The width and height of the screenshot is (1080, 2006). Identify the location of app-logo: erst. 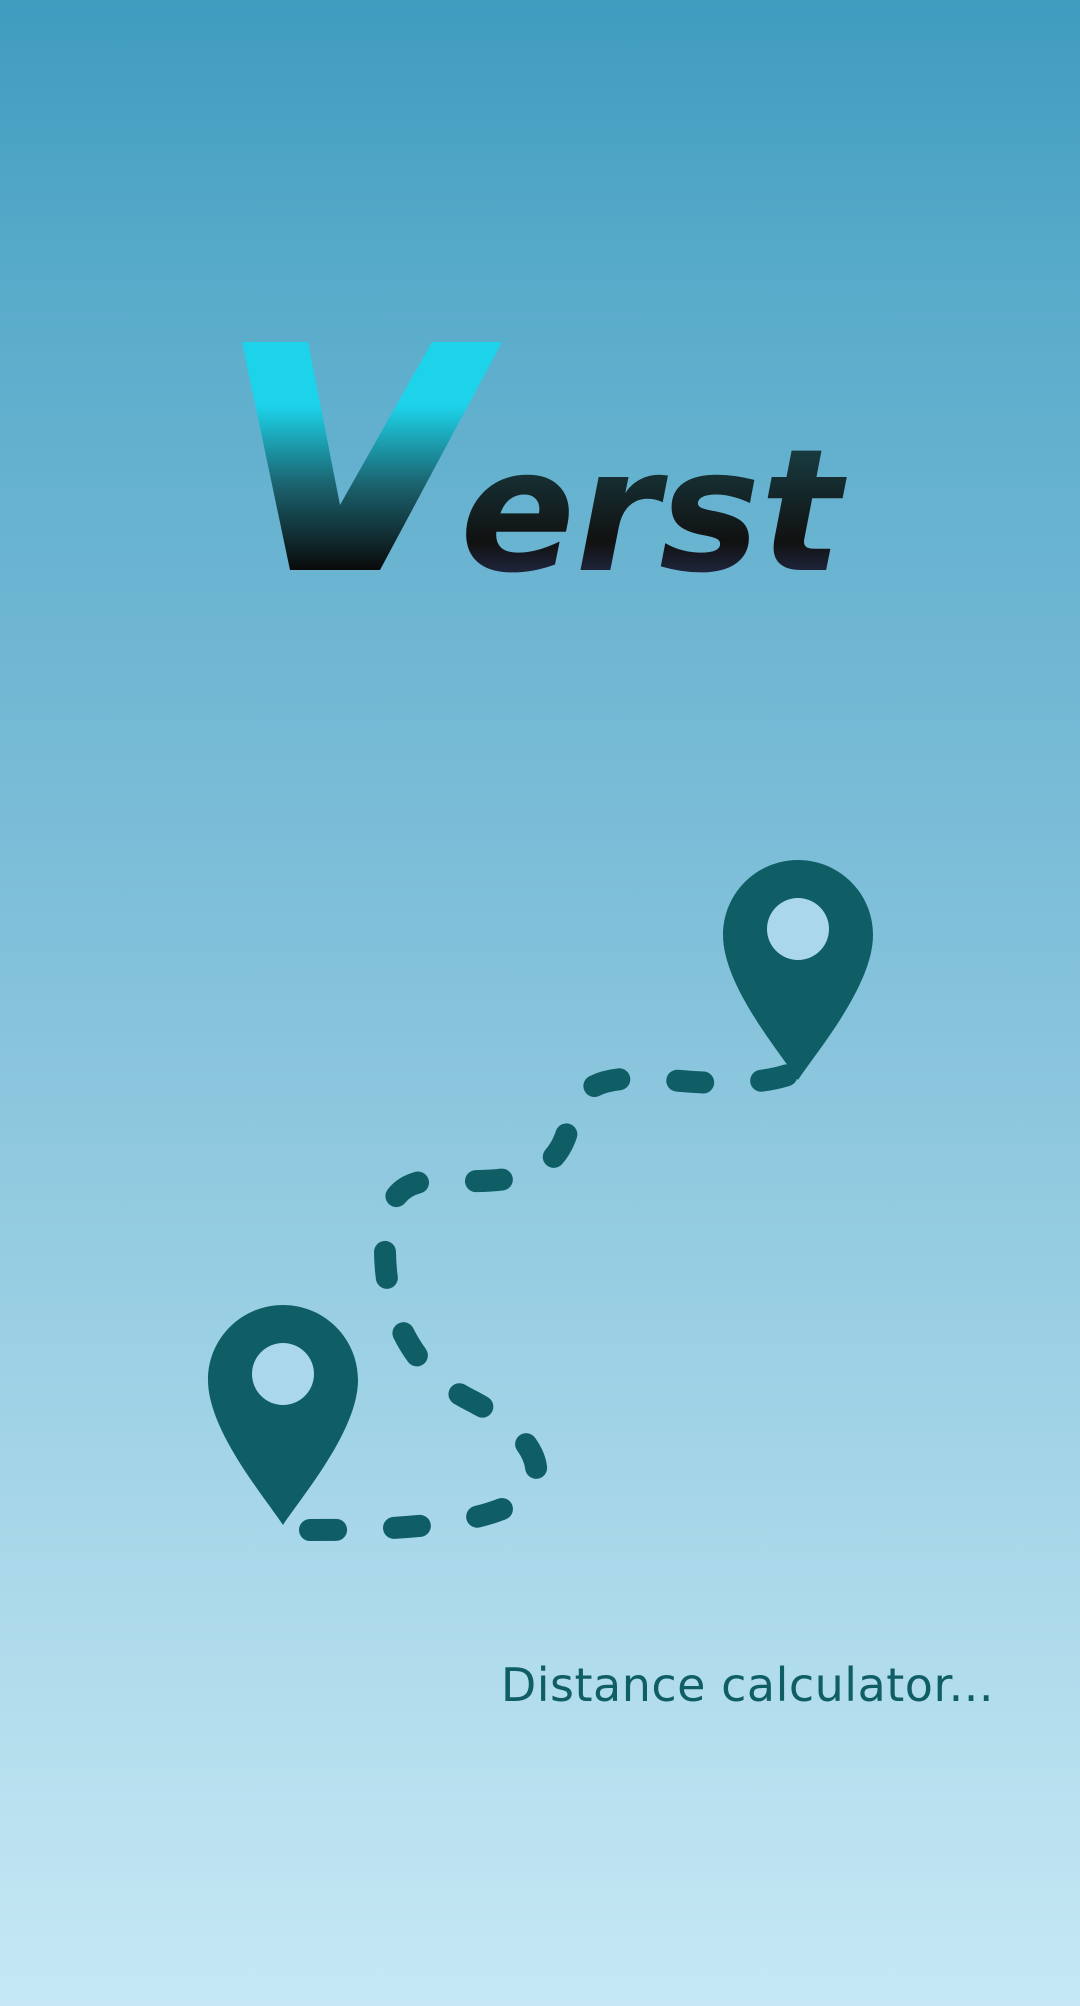
(538, 465).